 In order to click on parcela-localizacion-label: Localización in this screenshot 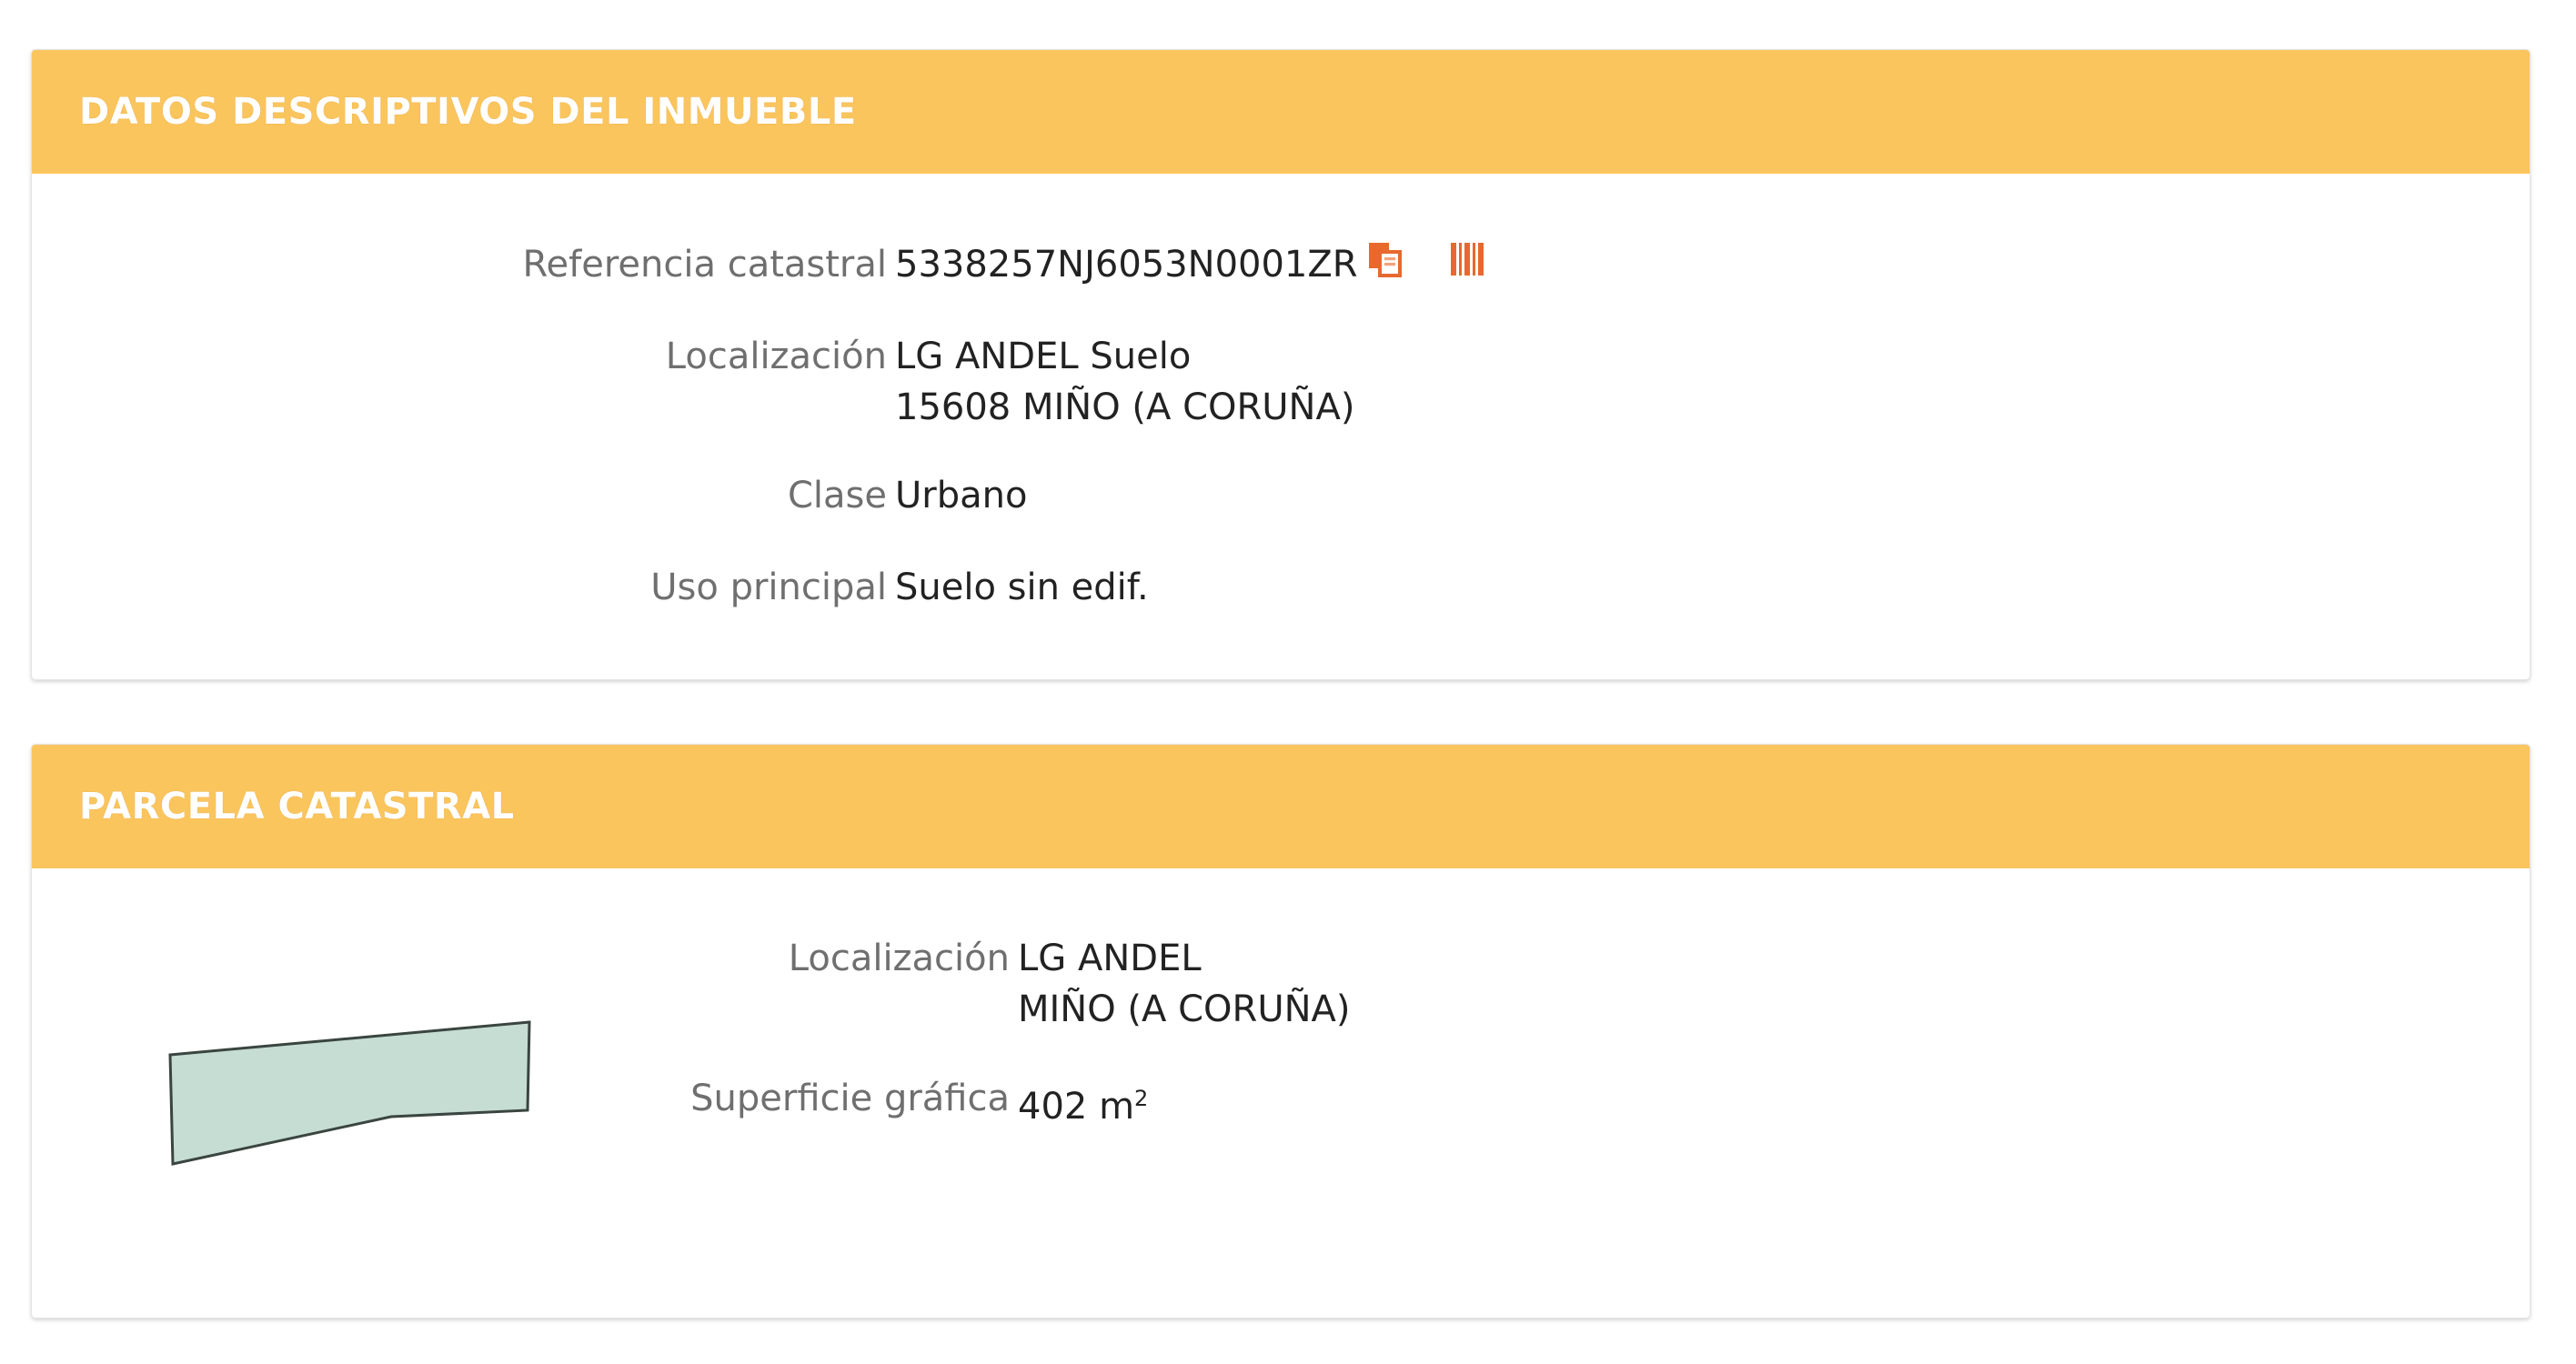, I will do `click(899, 958)`.